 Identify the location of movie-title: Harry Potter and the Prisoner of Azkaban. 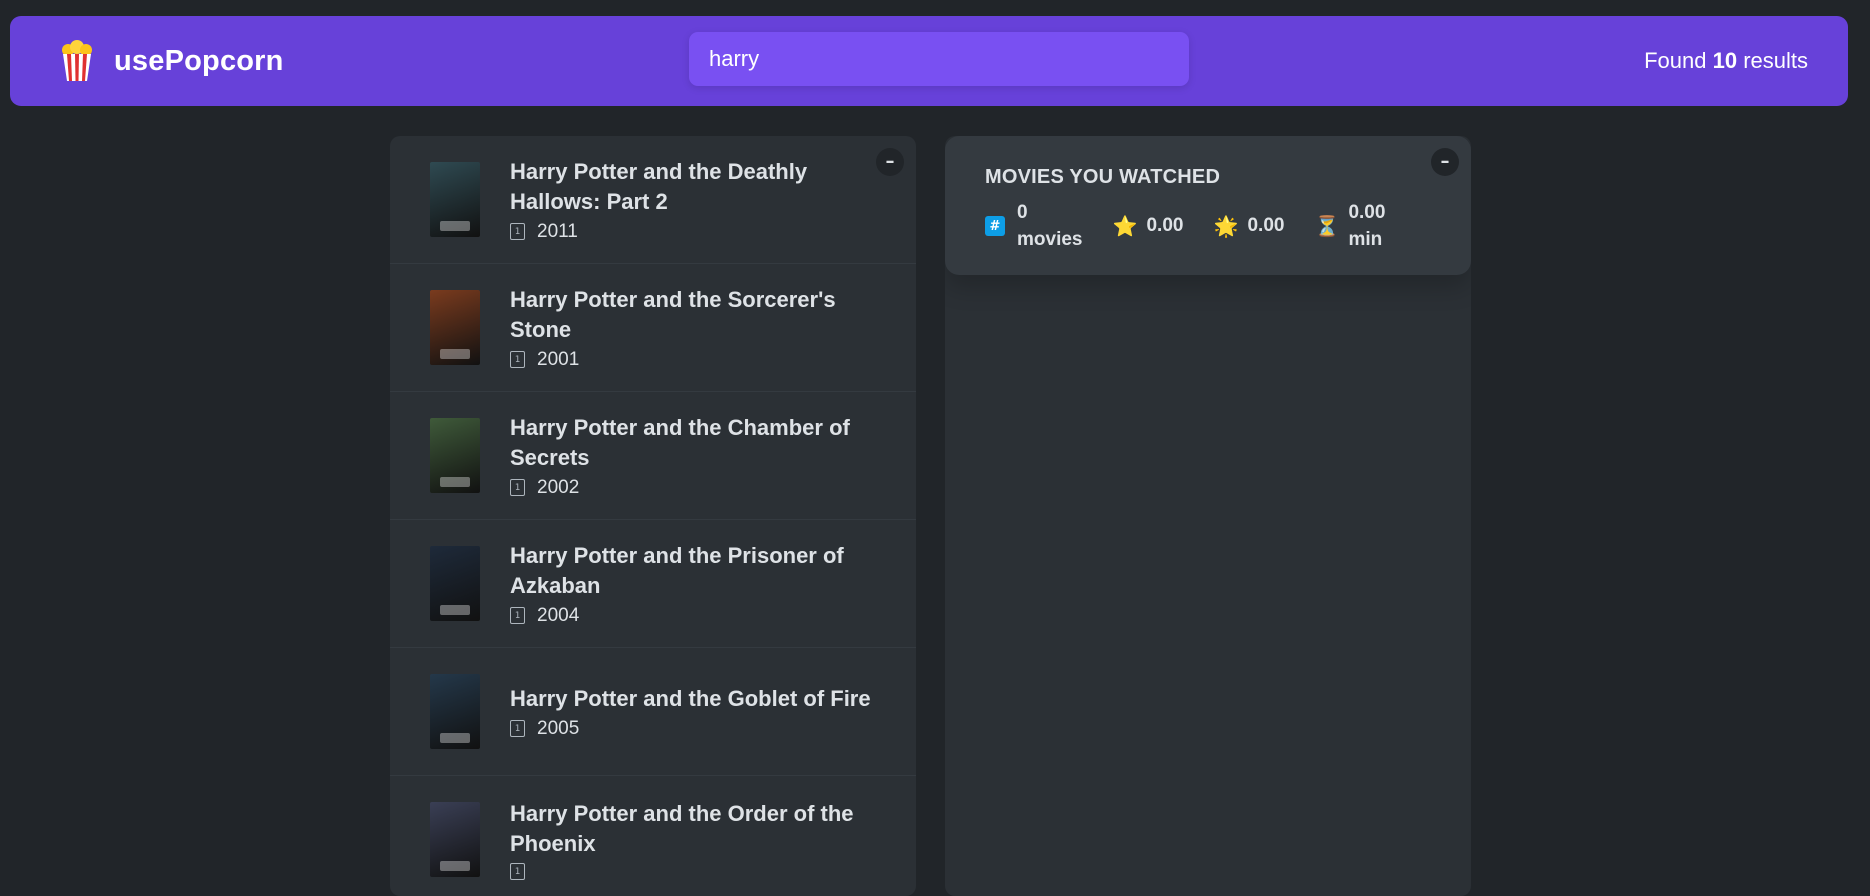
(677, 570).